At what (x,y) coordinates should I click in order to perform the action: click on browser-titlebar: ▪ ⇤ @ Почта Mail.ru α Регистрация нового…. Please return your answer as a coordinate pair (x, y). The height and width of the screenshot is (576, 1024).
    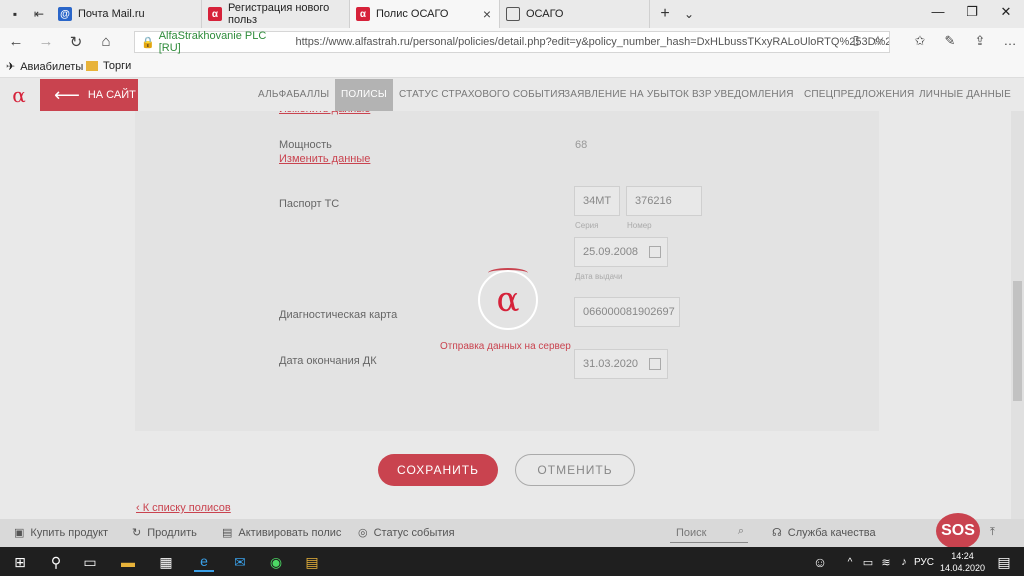
    Looking at the image, I should click on (512, 14).